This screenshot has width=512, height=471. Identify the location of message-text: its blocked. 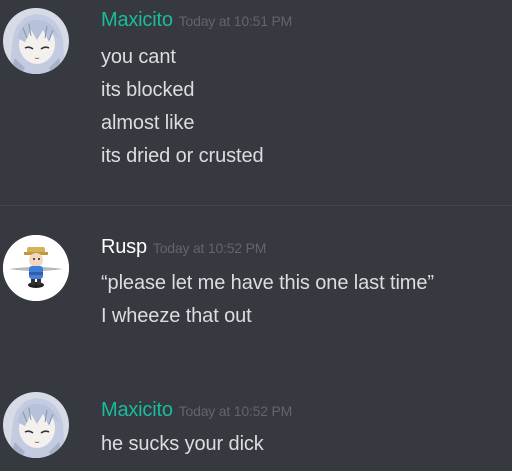
(148, 90).